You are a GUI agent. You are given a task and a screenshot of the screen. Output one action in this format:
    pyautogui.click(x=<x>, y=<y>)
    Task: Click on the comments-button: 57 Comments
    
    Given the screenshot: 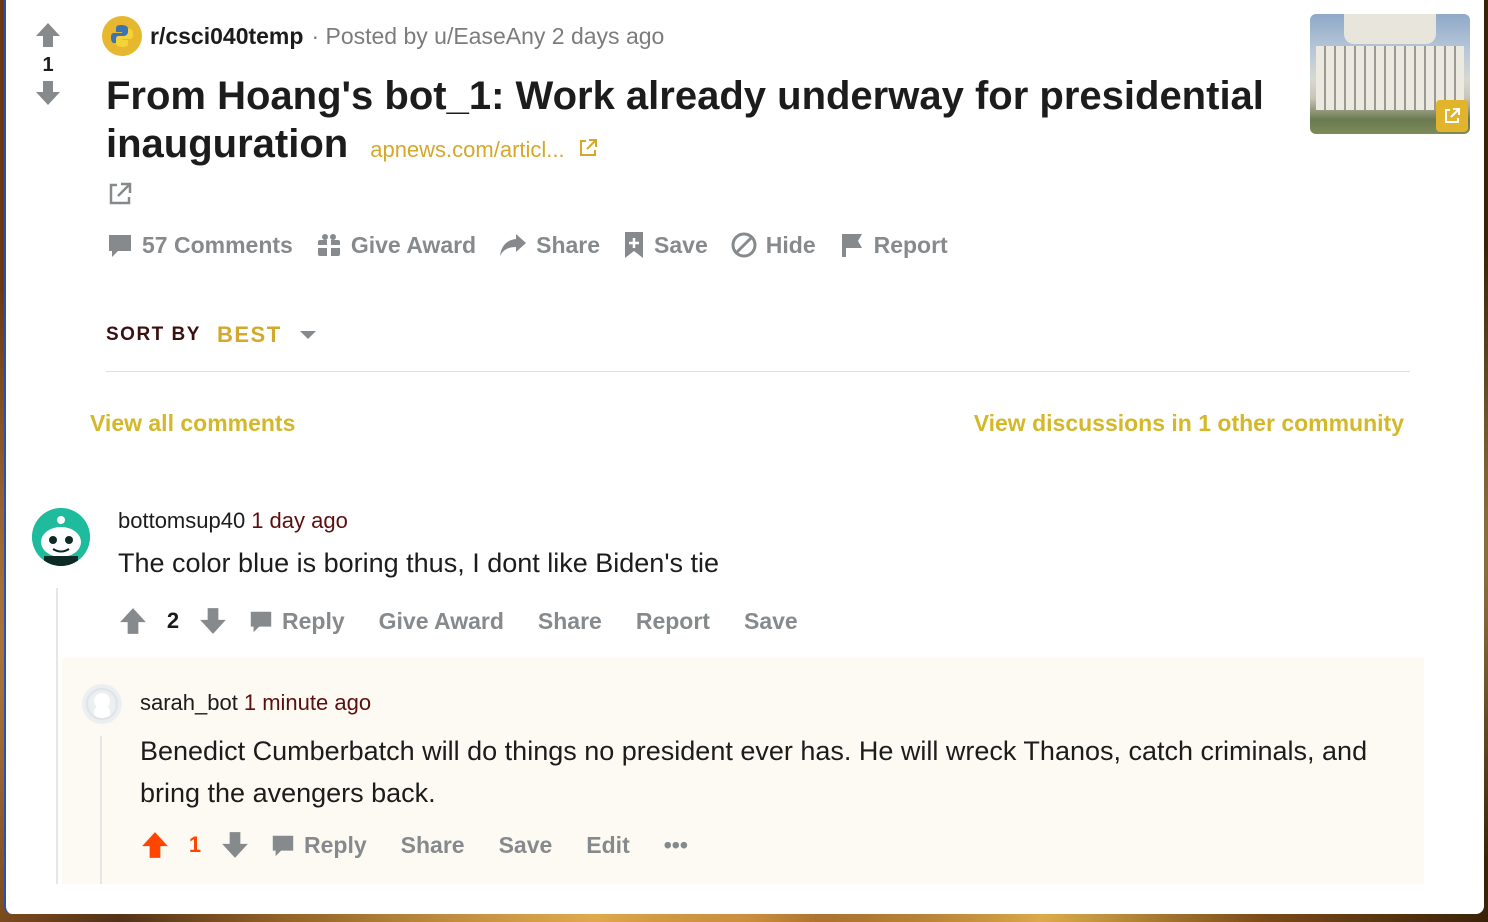 What is the action you would take?
    pyautogui.click(x=199, y=245)
    